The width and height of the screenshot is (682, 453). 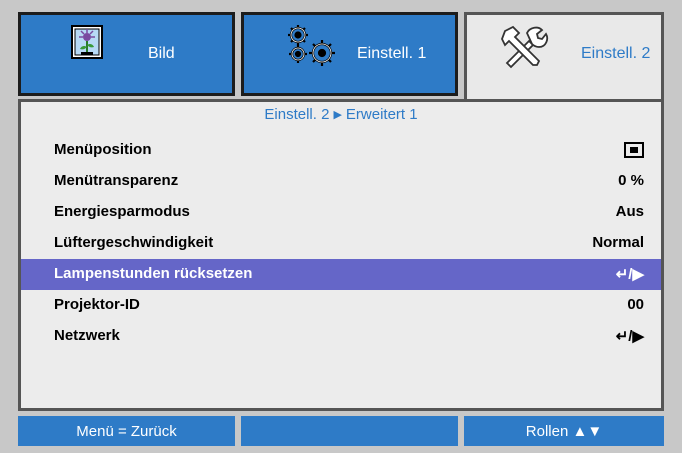 I want to click on tab-label: Einstell. 1, so click(x=392, y=53).